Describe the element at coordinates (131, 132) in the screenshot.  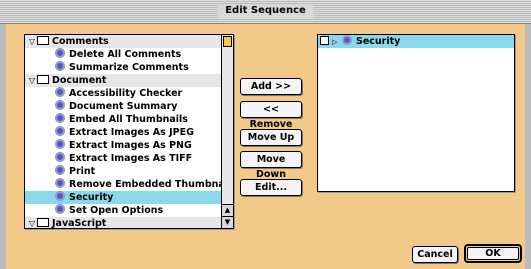
I see `list-item-label: Extract Images As JPEG` at that location.